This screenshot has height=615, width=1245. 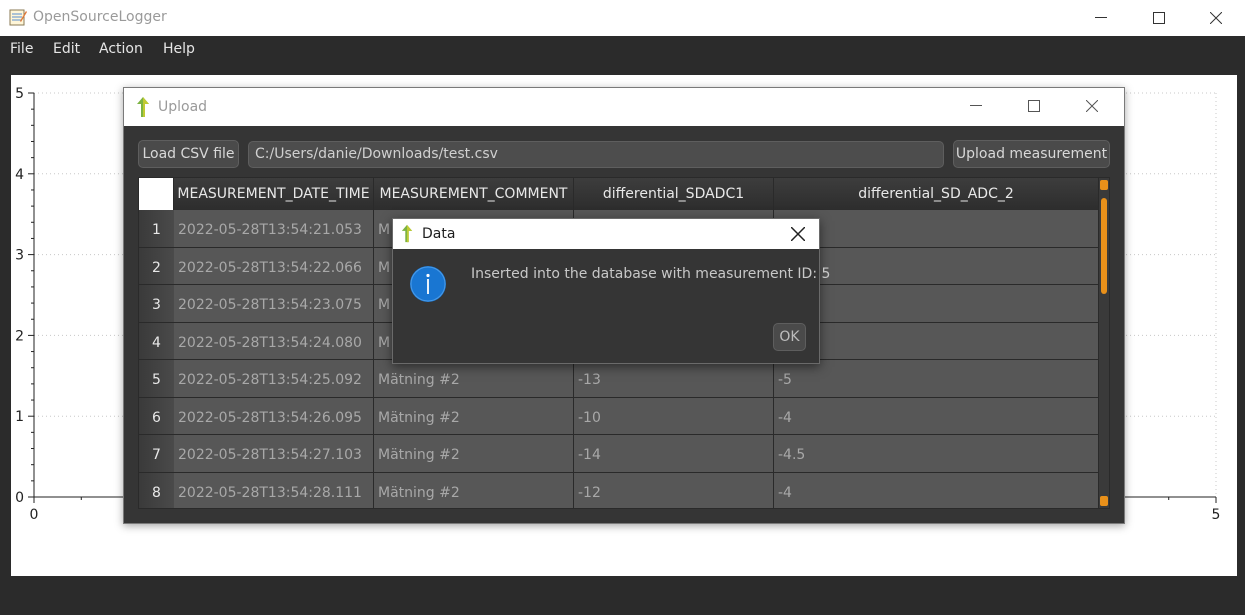 I want to click on table-cell: 2022-05-28T13:54:27.103, so click(x=274, y=454).